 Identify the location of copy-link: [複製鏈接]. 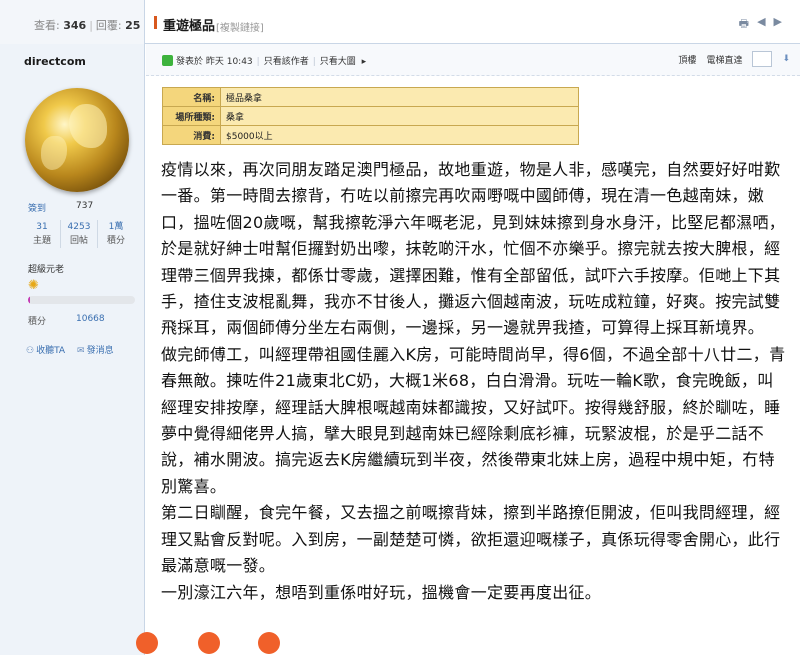
(240, 26).